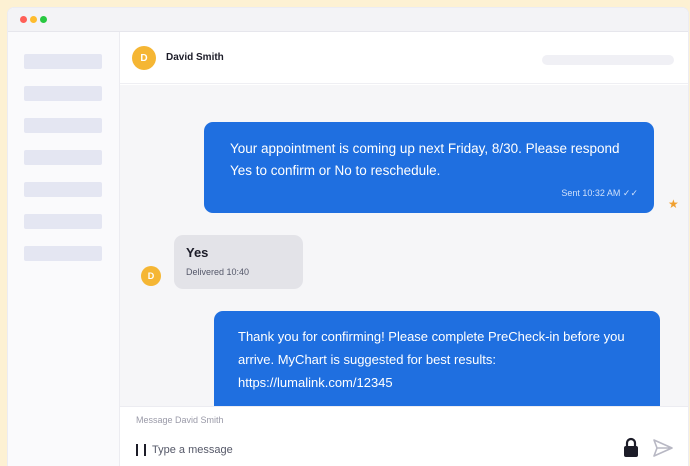  I want to click on message-status: Delivered 10:40, so click(218, 272).